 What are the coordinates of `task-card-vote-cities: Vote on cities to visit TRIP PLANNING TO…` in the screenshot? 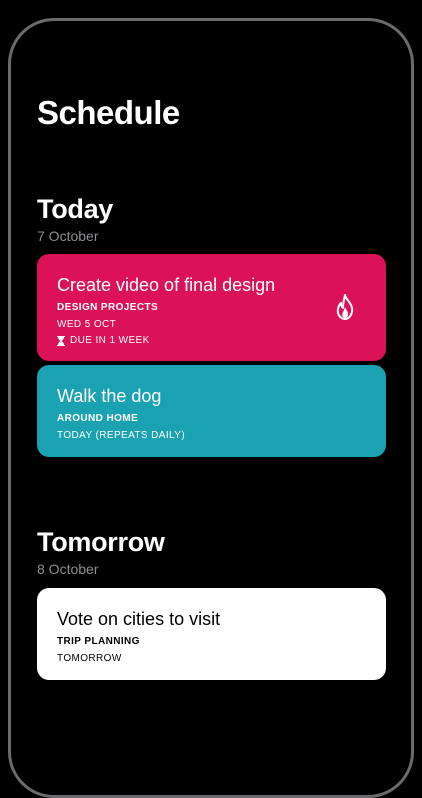 It's located at (211, 634).